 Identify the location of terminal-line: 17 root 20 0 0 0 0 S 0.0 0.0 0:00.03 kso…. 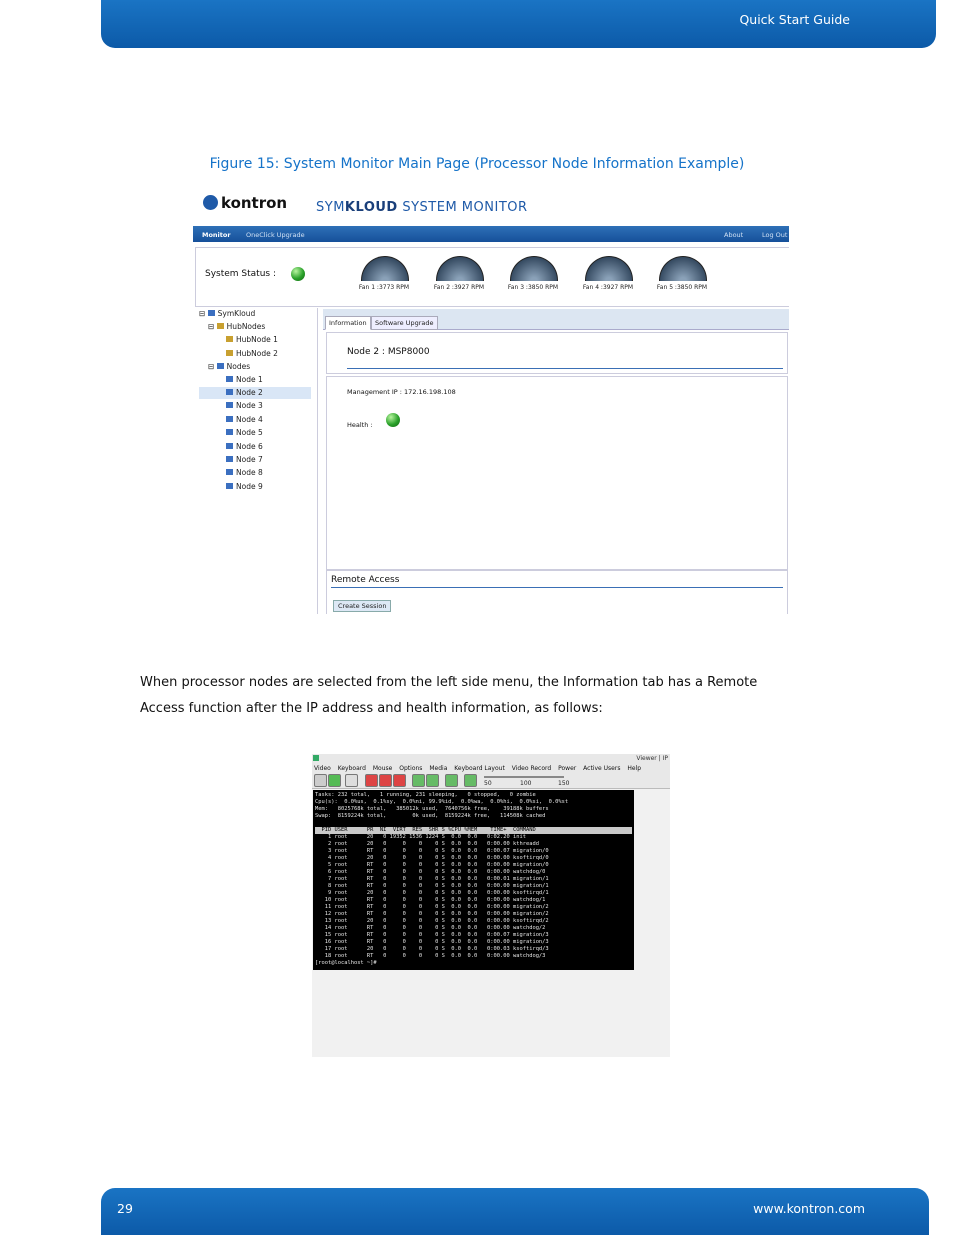
(432, 949).